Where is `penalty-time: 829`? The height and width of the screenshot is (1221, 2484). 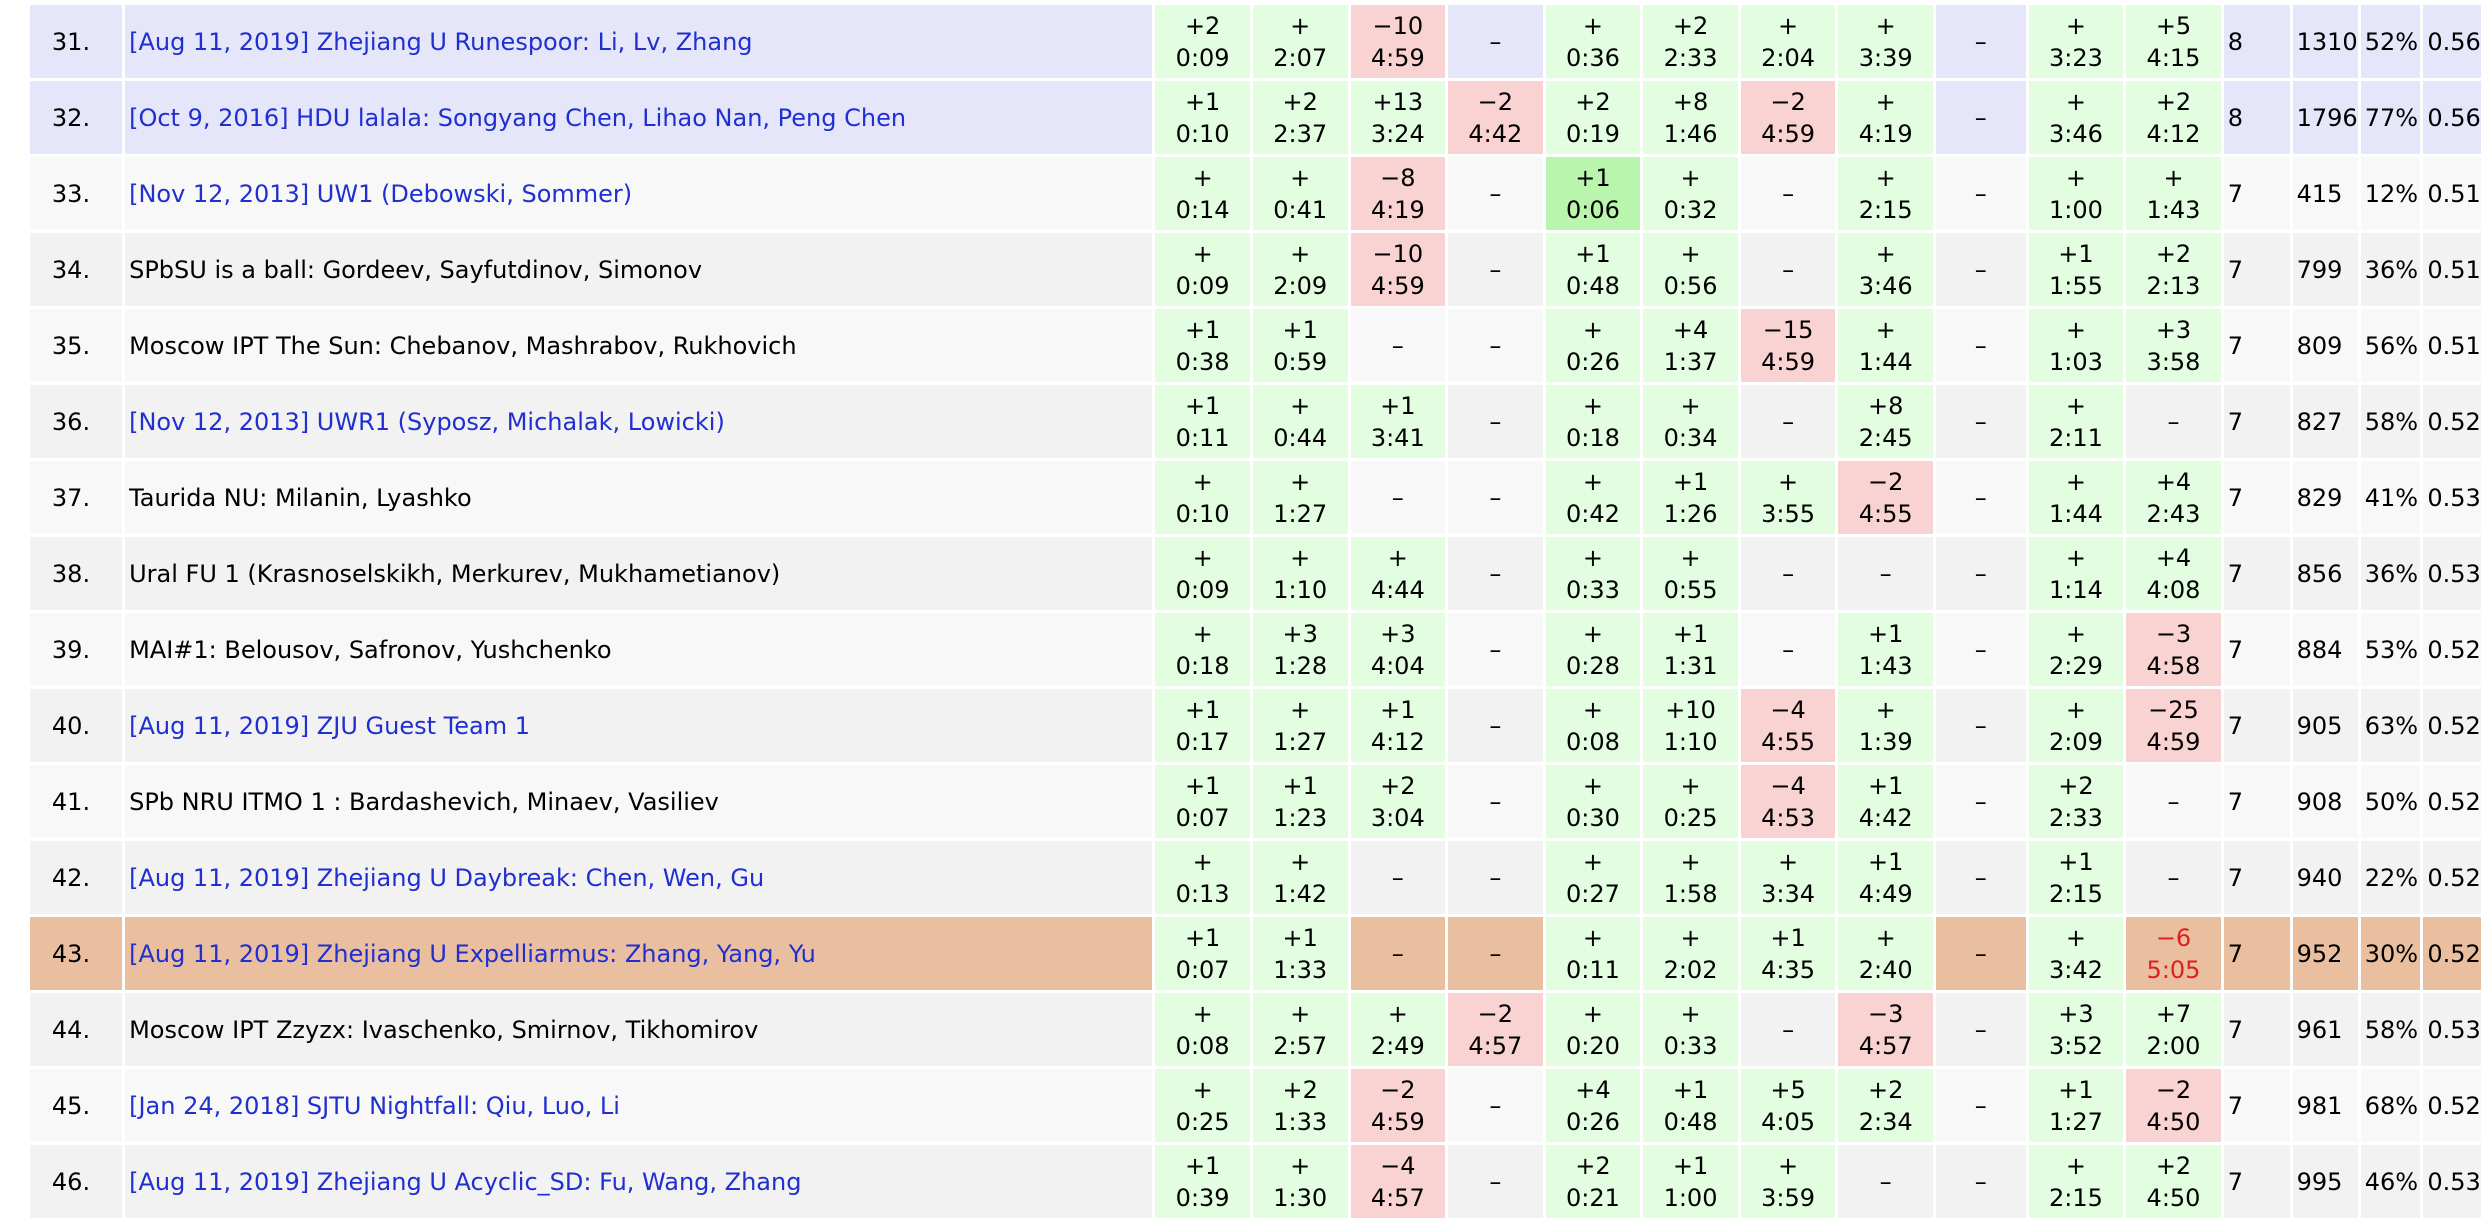 penalty-time: 829 is located at coordinates (2325, 497).